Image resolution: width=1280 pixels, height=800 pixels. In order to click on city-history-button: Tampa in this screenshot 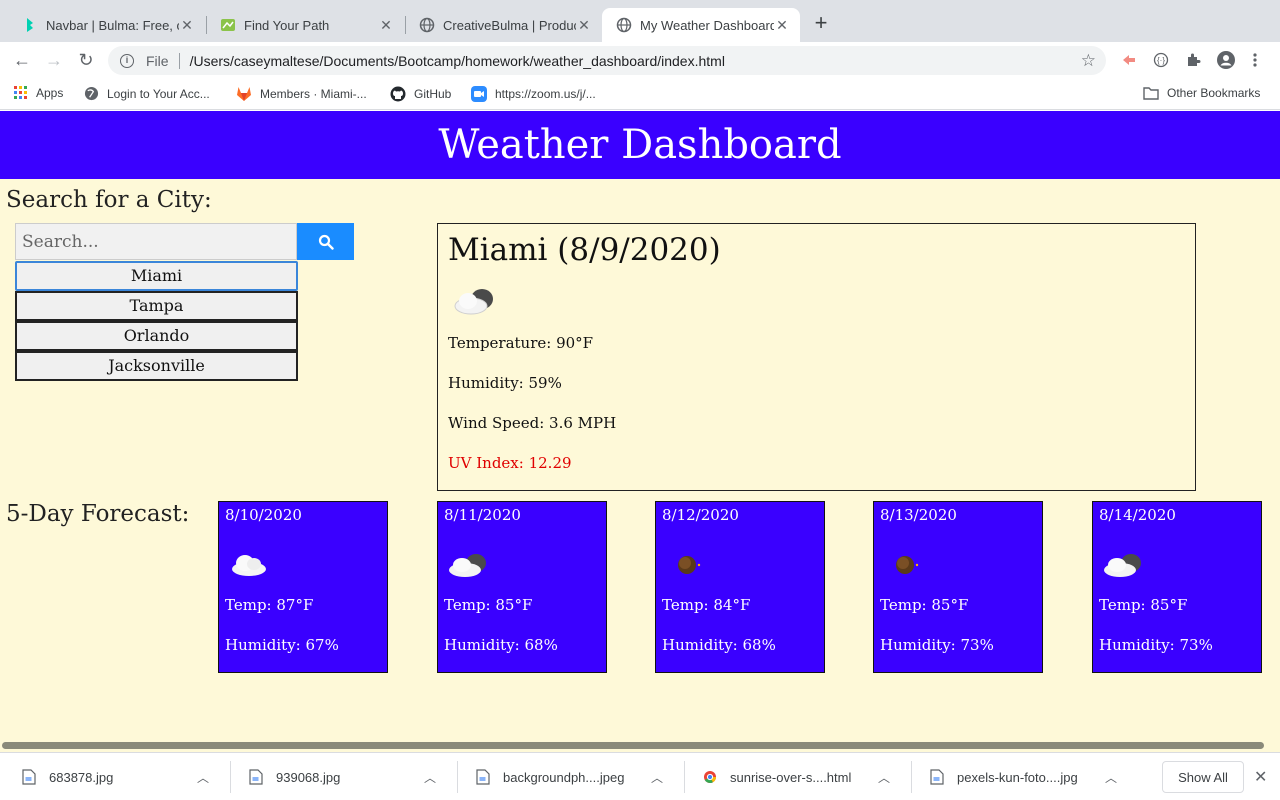, I will do `click(156, 306)`.